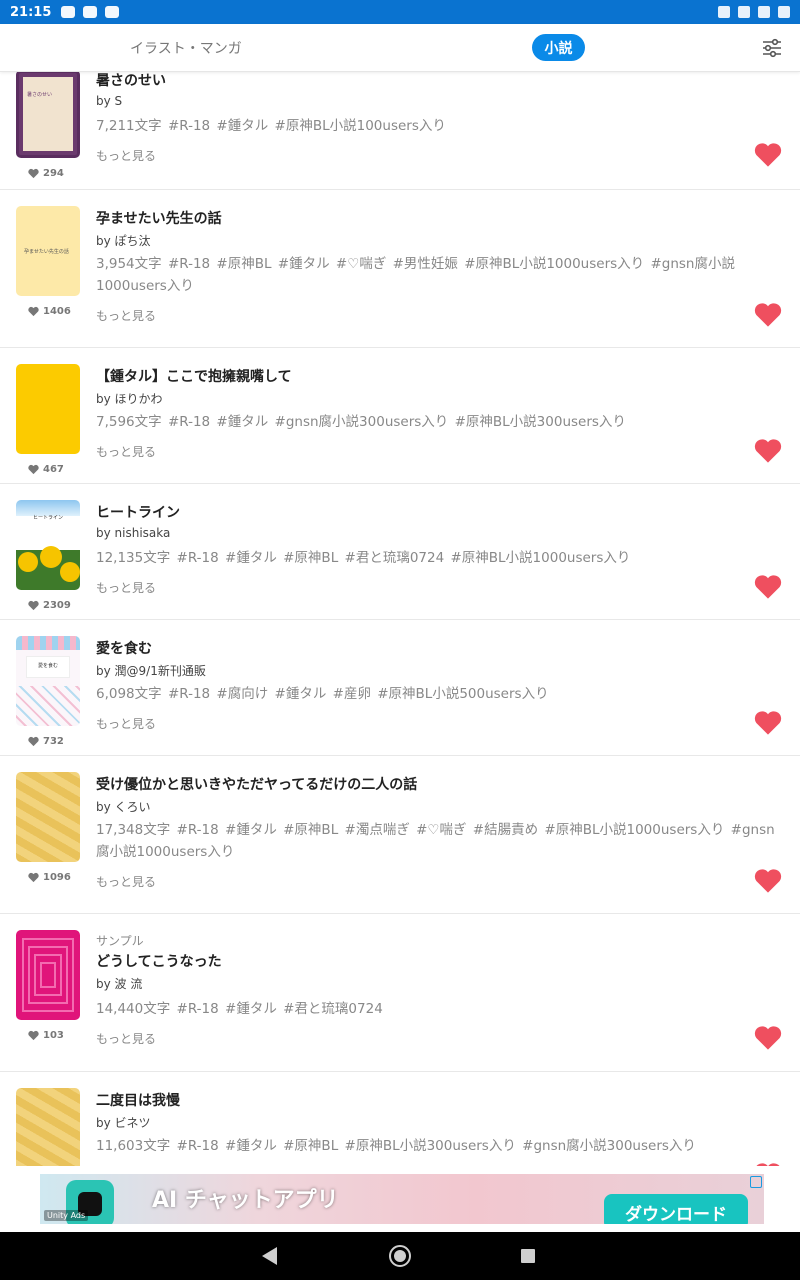 This screenshot has width=800, height=1280. I want to click on novel-tags: 7,211文字 #R-18 #鍾タル #原神BL小説100users入り, so click(441, 126).